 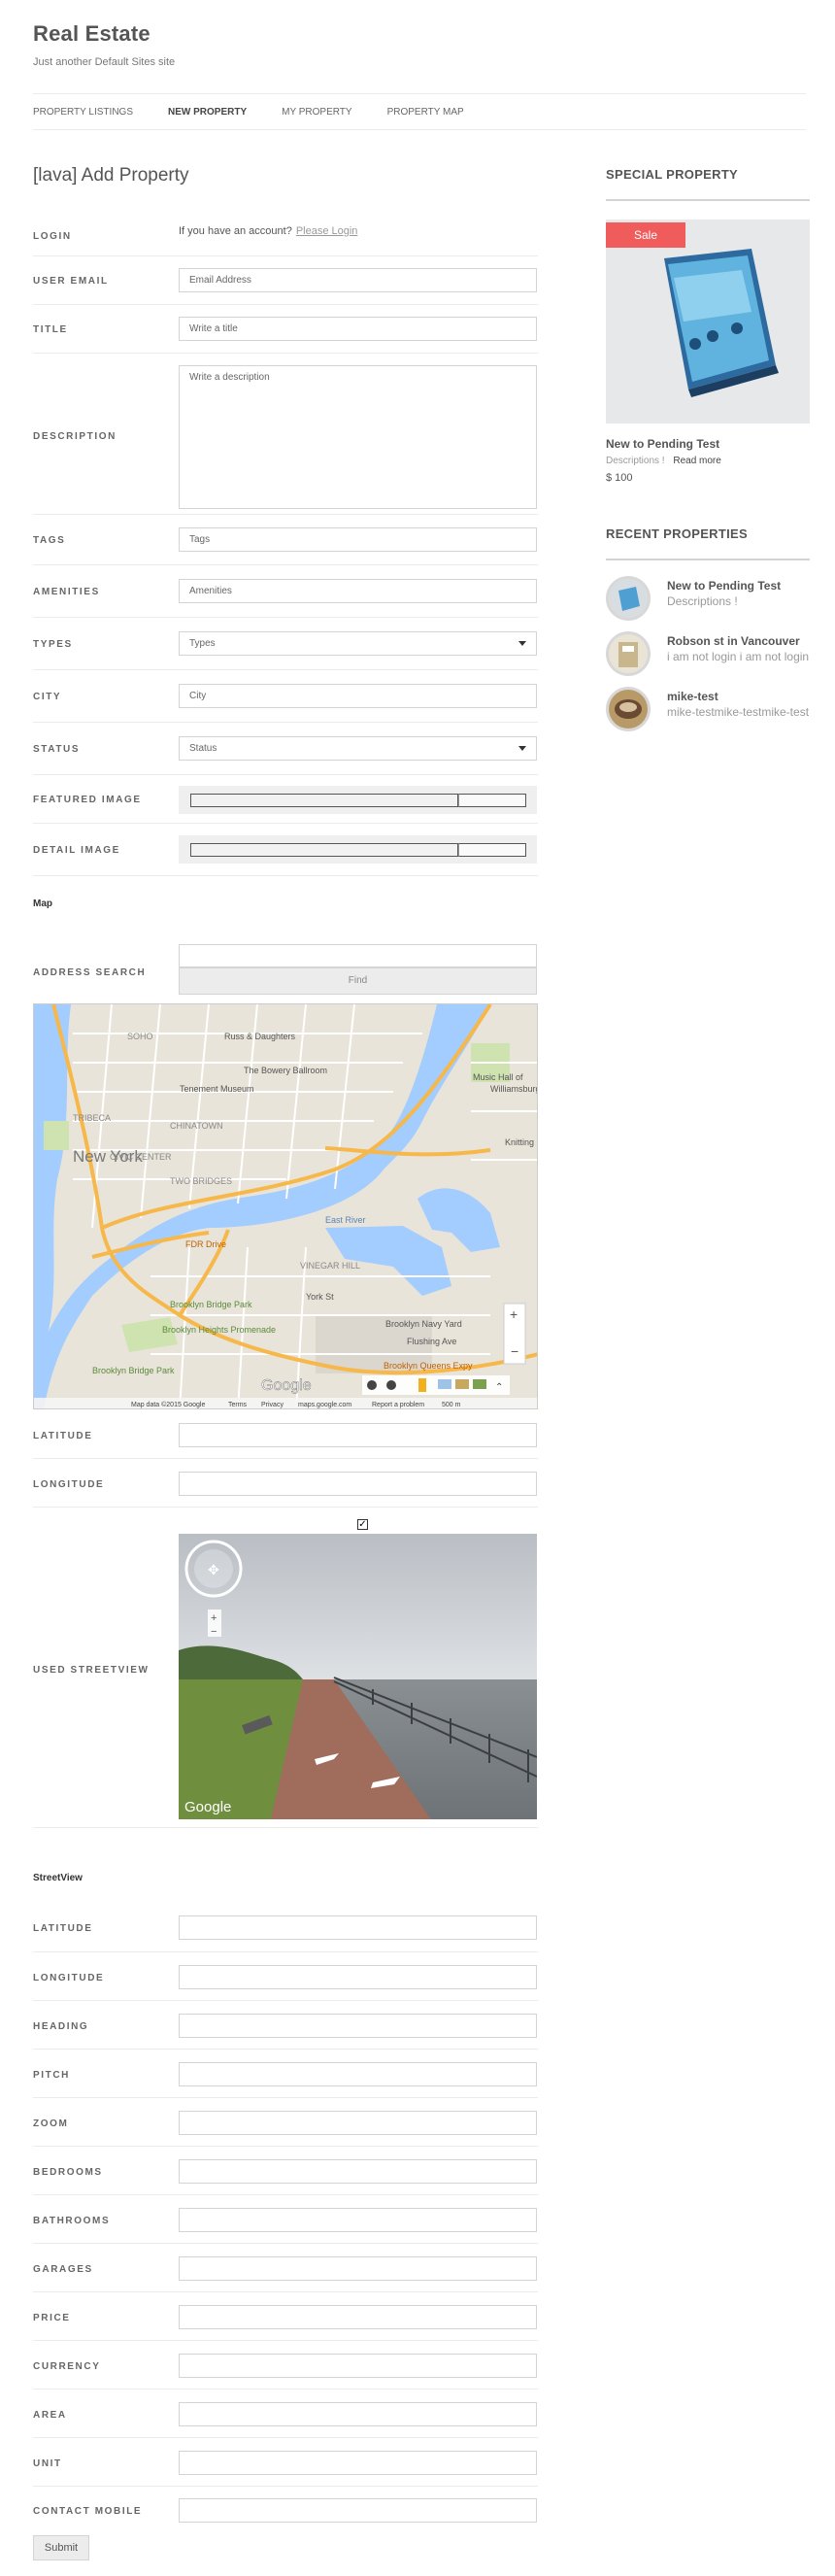 What do you see at coordinates (83, 112) in the screenshot?
I see `nav-property-listings: PROPERTY LISTINGS` at bounding box center [83, 112].